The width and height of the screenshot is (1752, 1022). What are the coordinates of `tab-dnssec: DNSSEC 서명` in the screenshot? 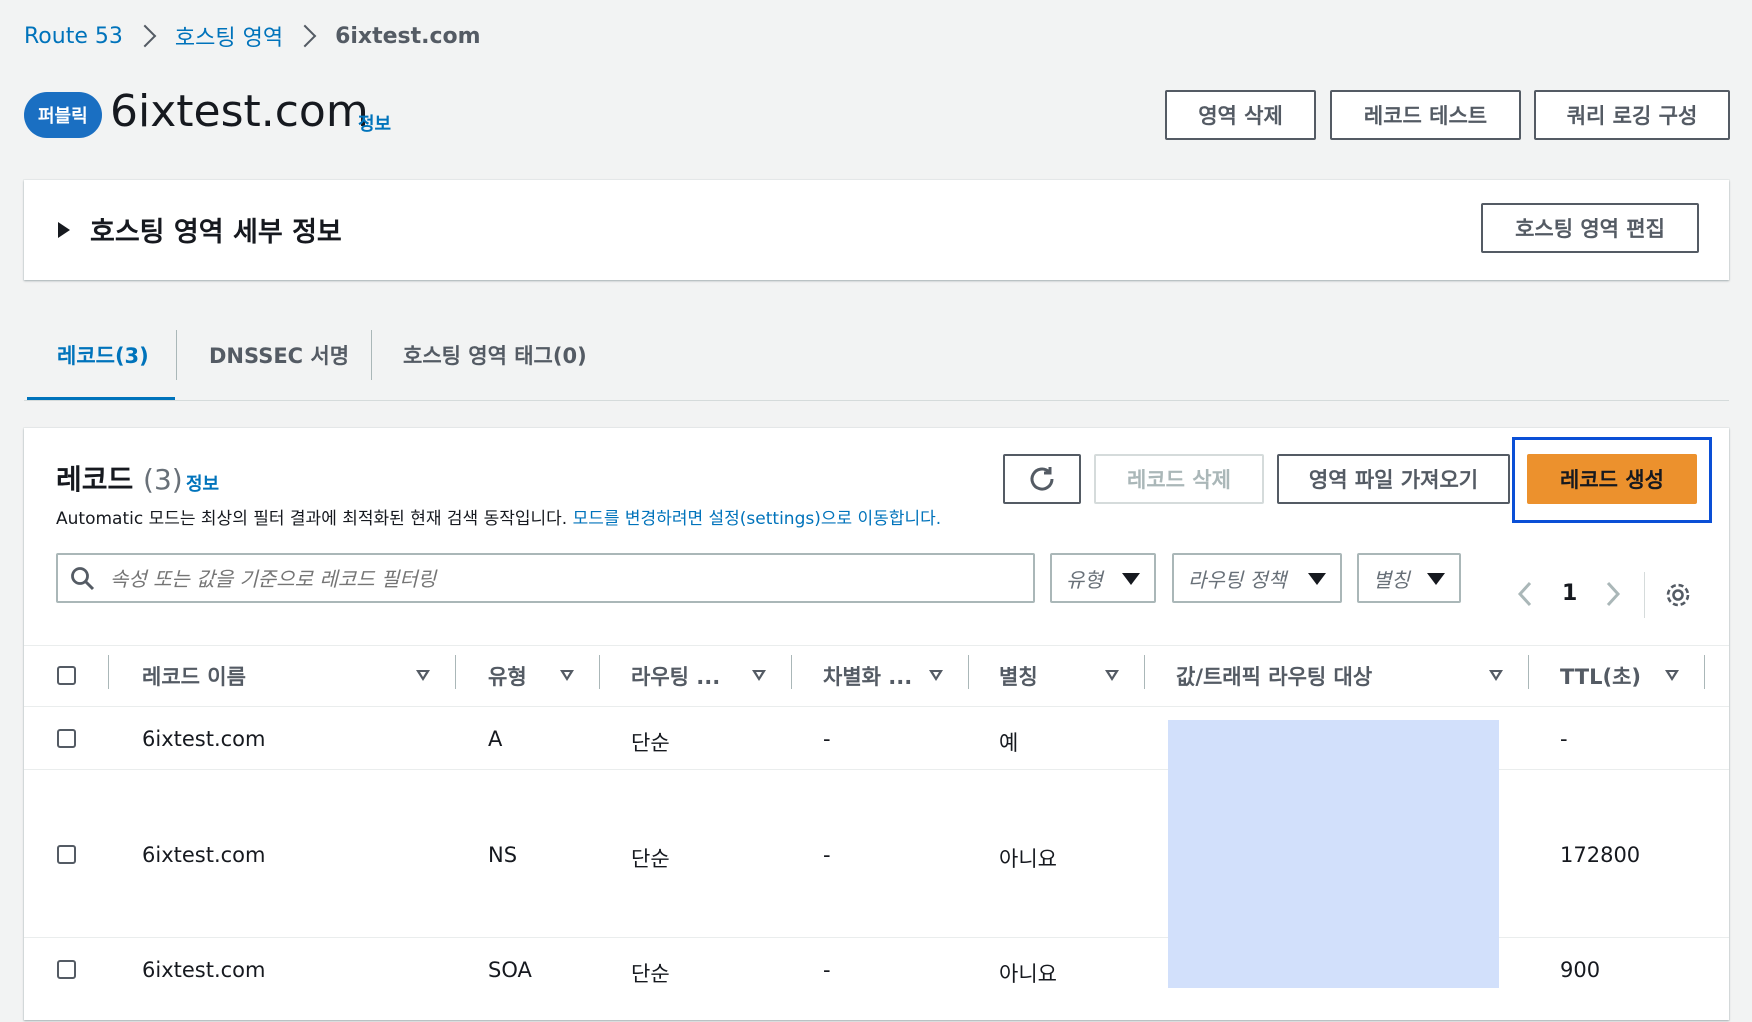 It's located at (279, 355).